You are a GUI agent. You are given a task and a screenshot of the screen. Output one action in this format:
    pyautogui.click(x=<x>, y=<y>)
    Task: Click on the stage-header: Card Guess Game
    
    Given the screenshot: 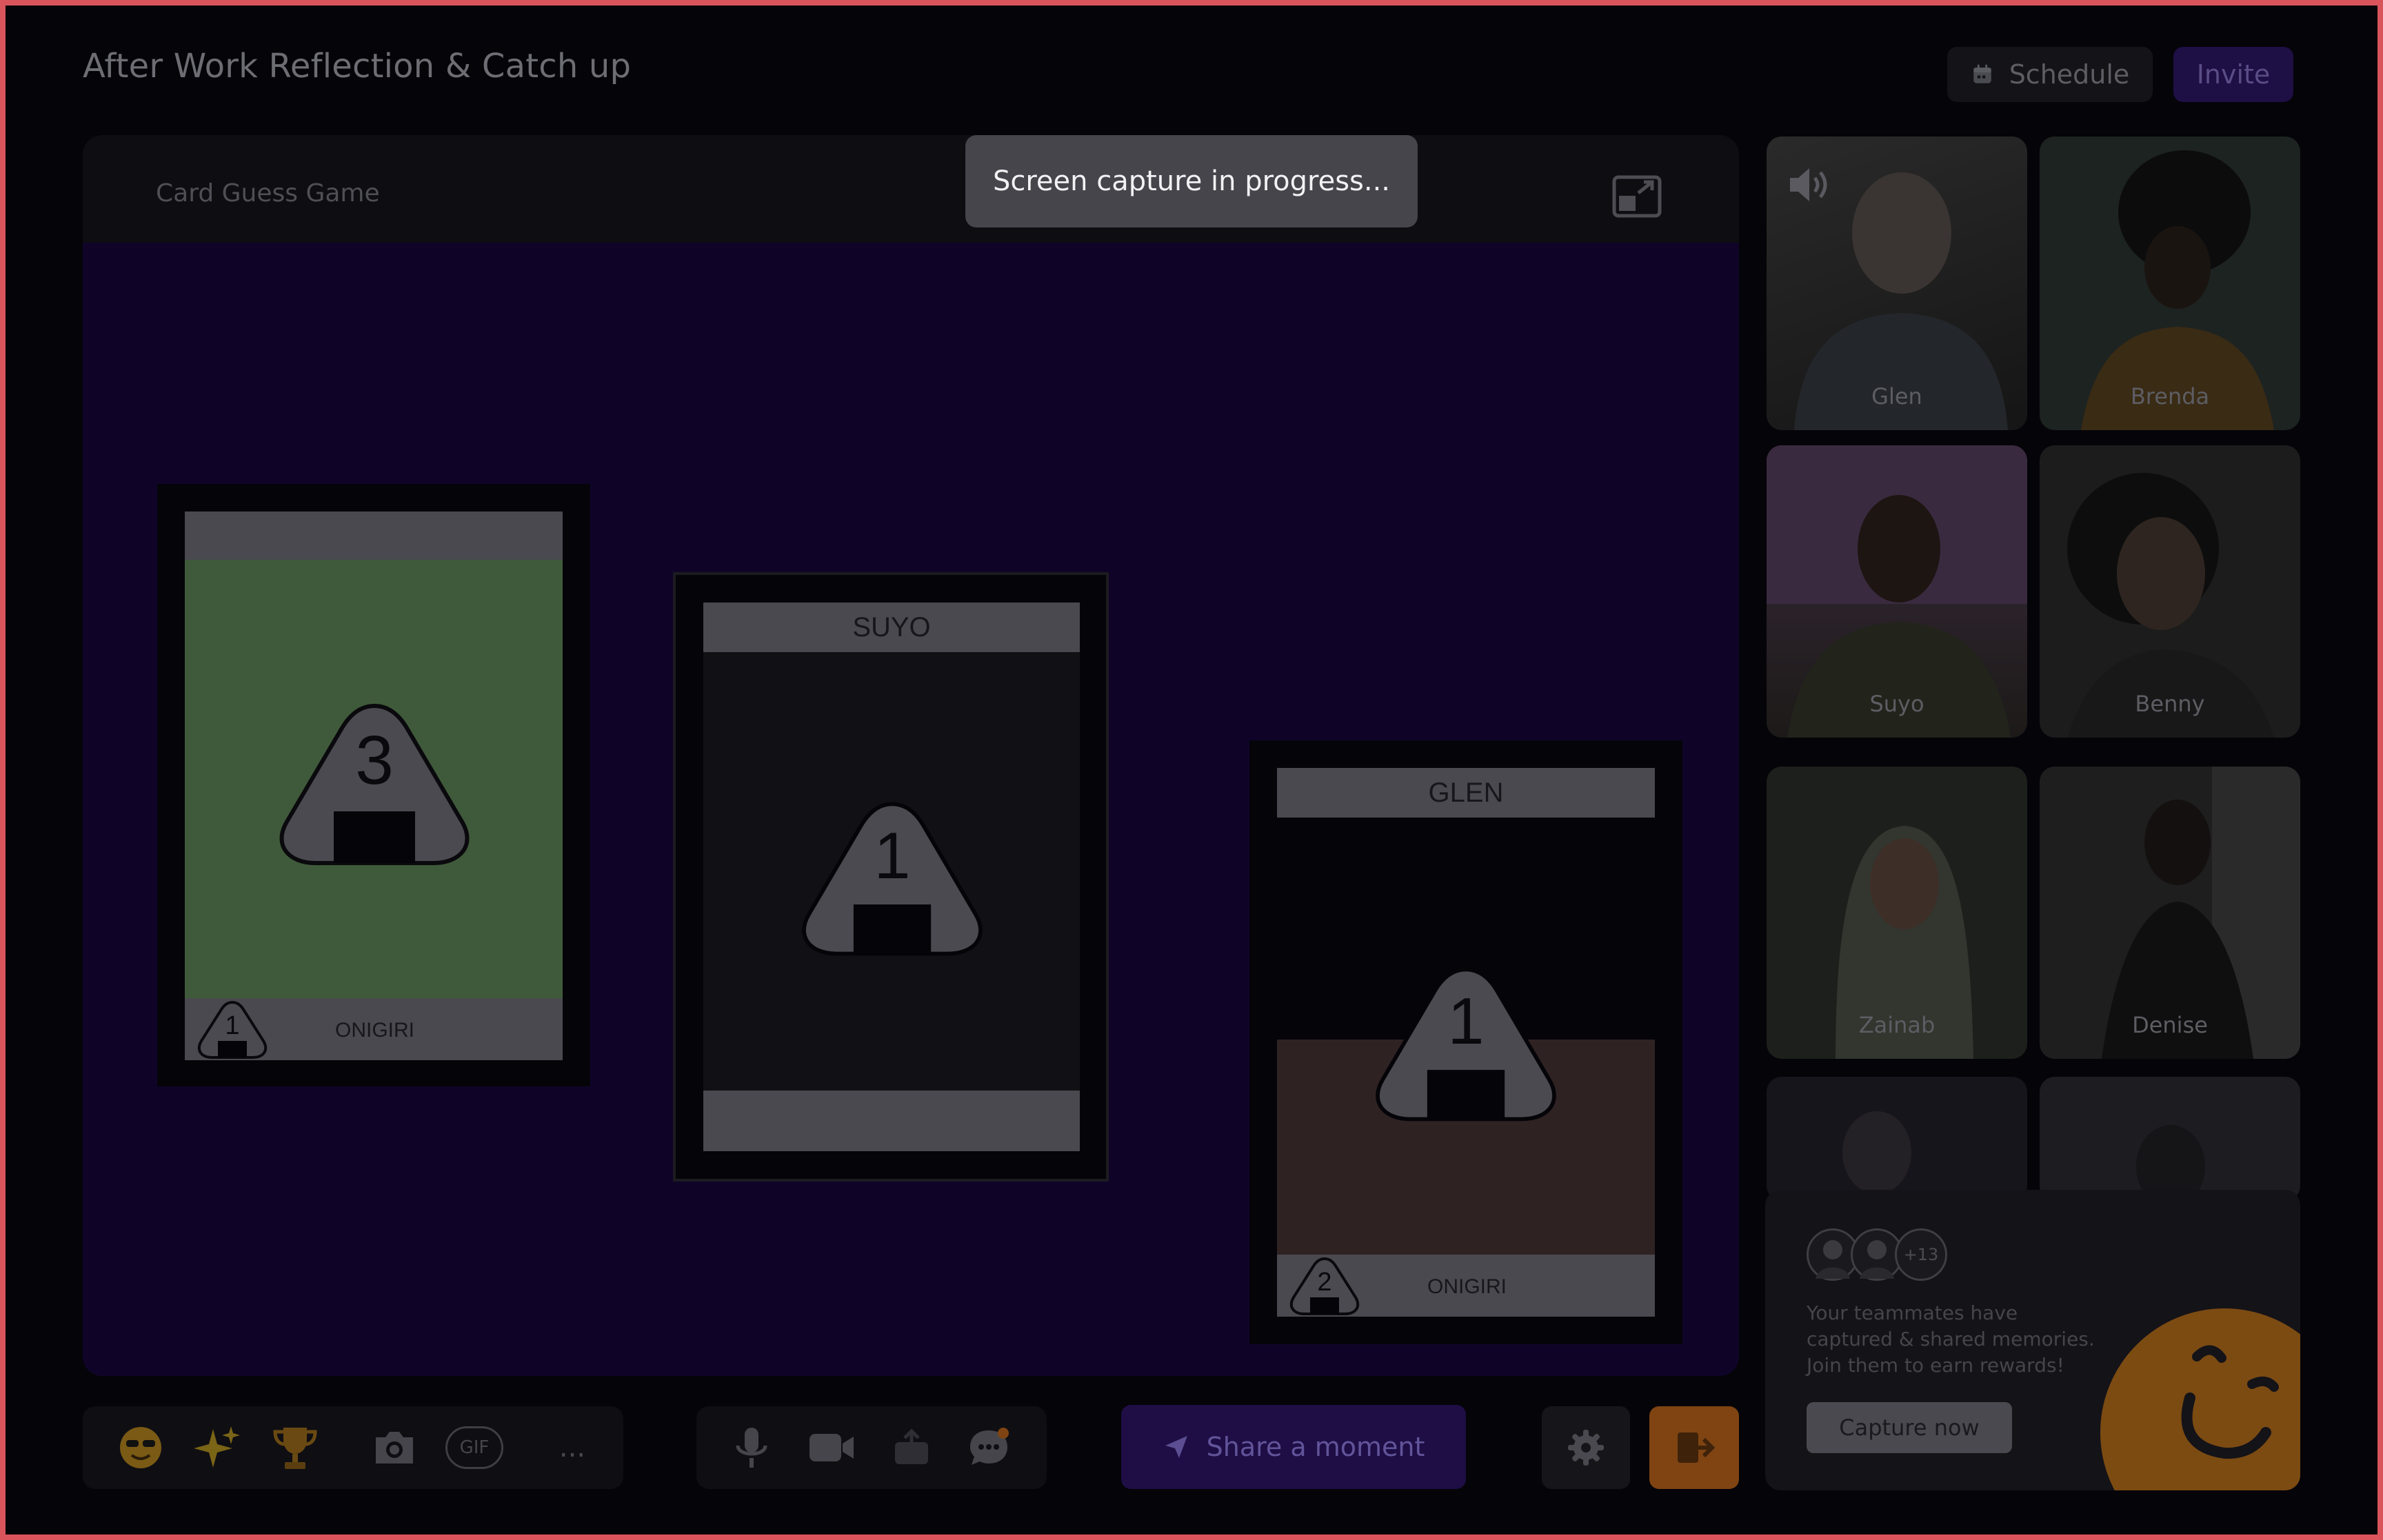 What is the action you would take?
    pyautogui.click(x=911, y=190)
    